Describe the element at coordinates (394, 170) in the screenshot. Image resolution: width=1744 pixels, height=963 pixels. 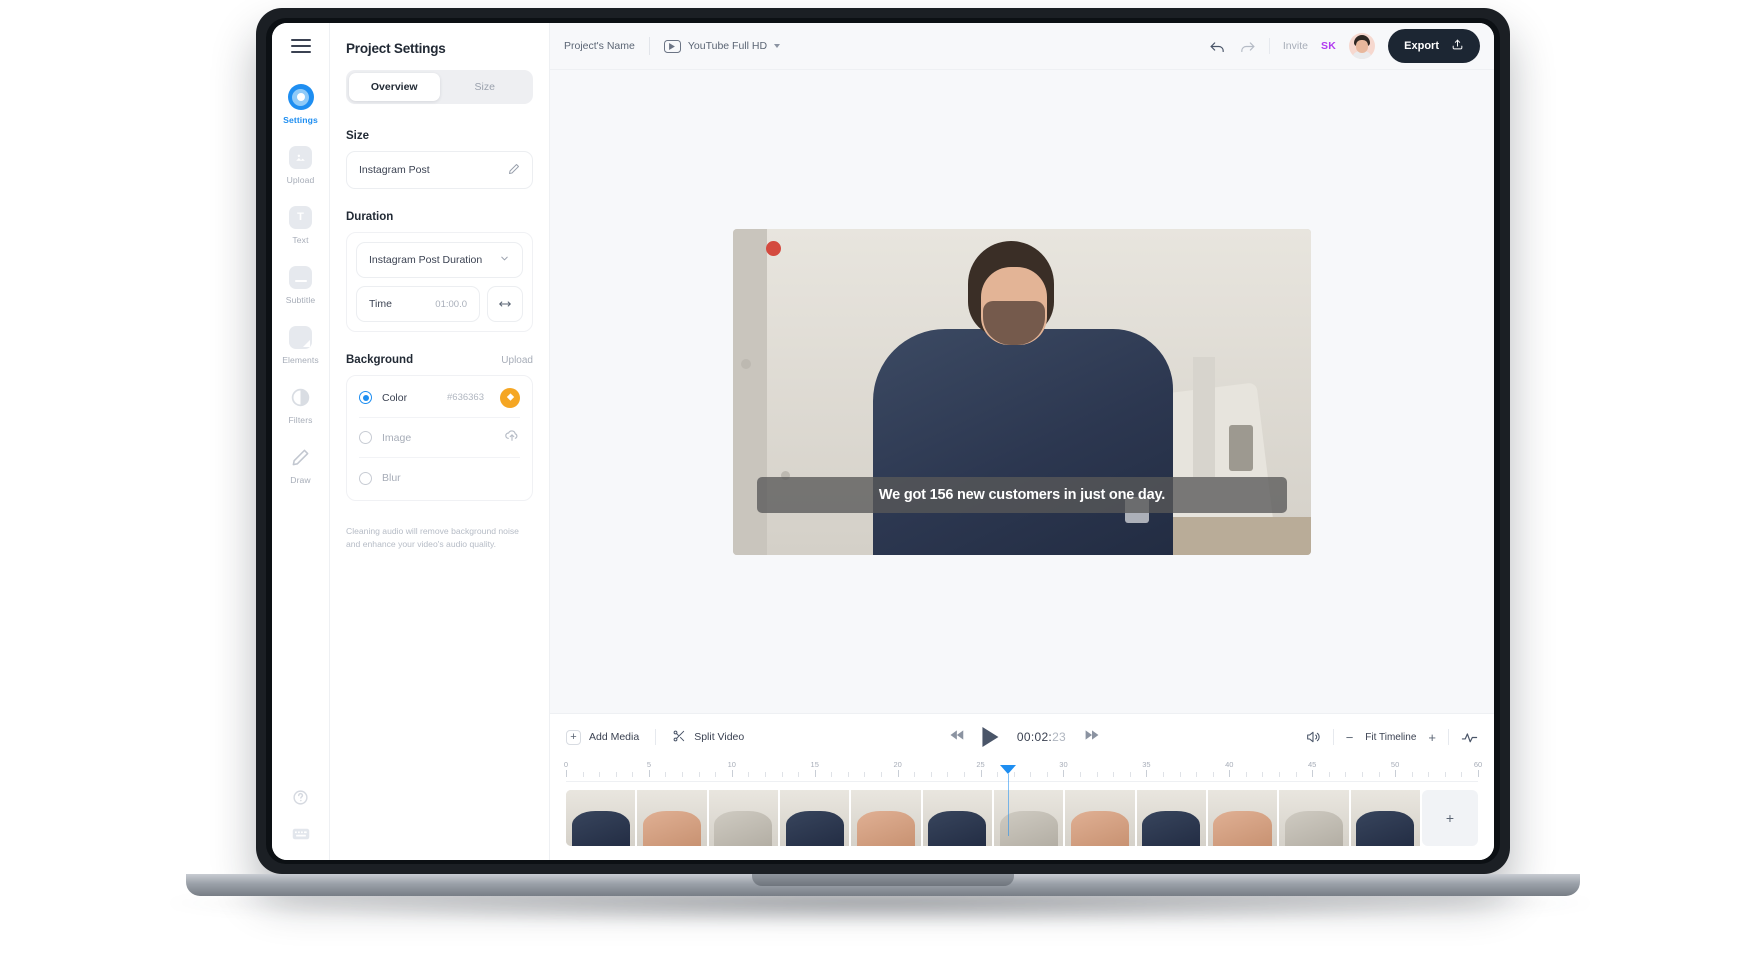
I see `size-preset-value: Instagram Post` at that location.